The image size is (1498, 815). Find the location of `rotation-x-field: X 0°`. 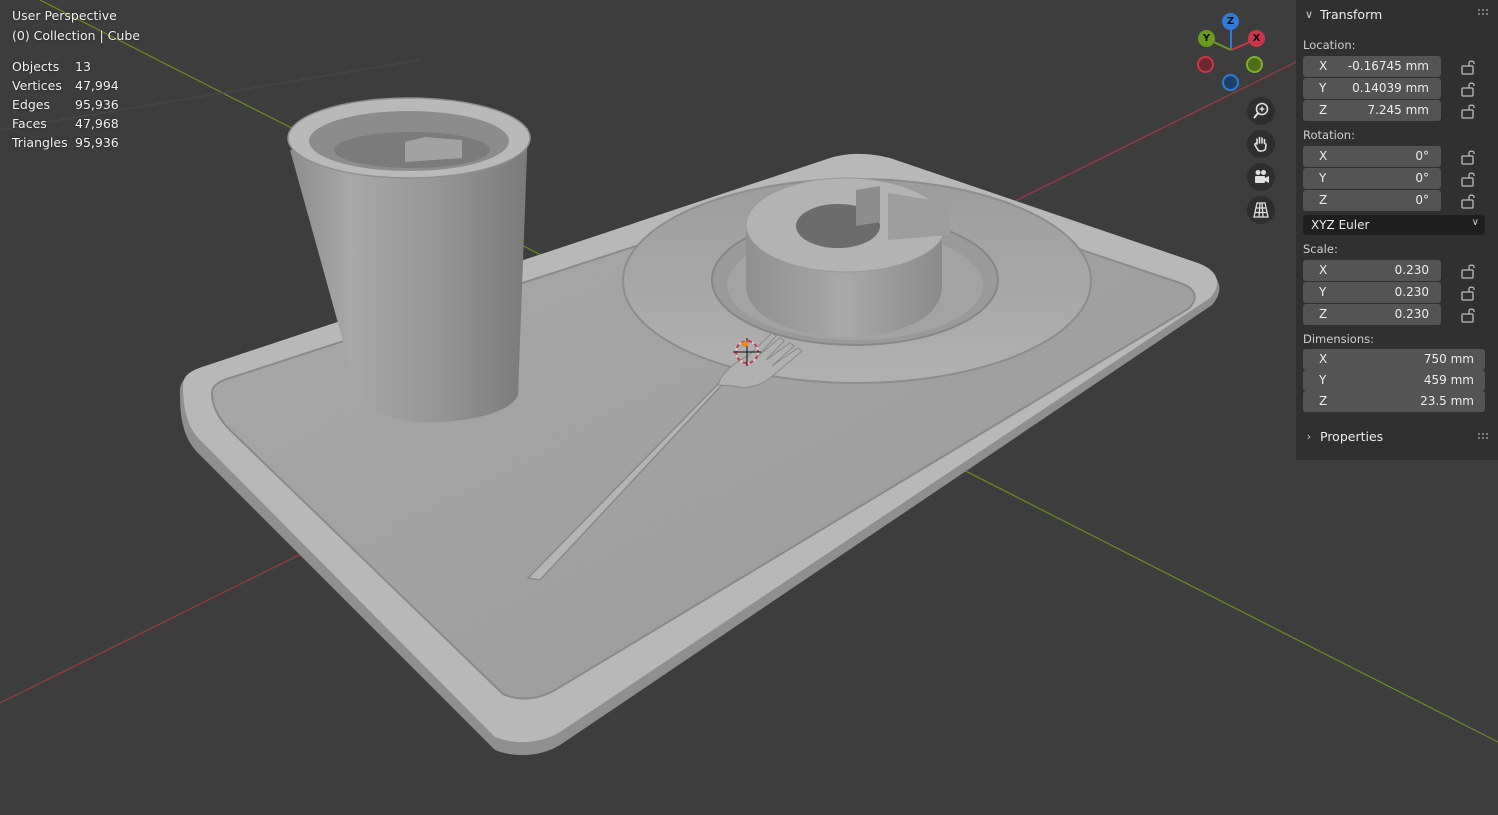

rotation-x-field: X 0° is located at coordinates (1372, 156).